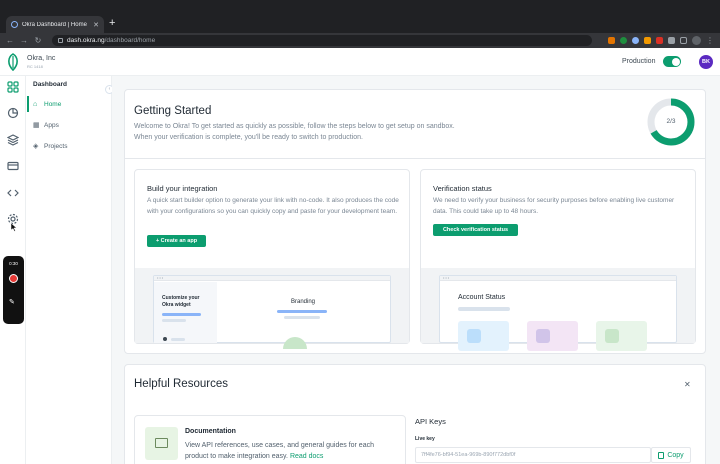 The width and height of the screenshot is (720, 464). What do you see at coordinates (612, 336) in the screenshot?
I see `user-icon` at bounding box center [612, 336].